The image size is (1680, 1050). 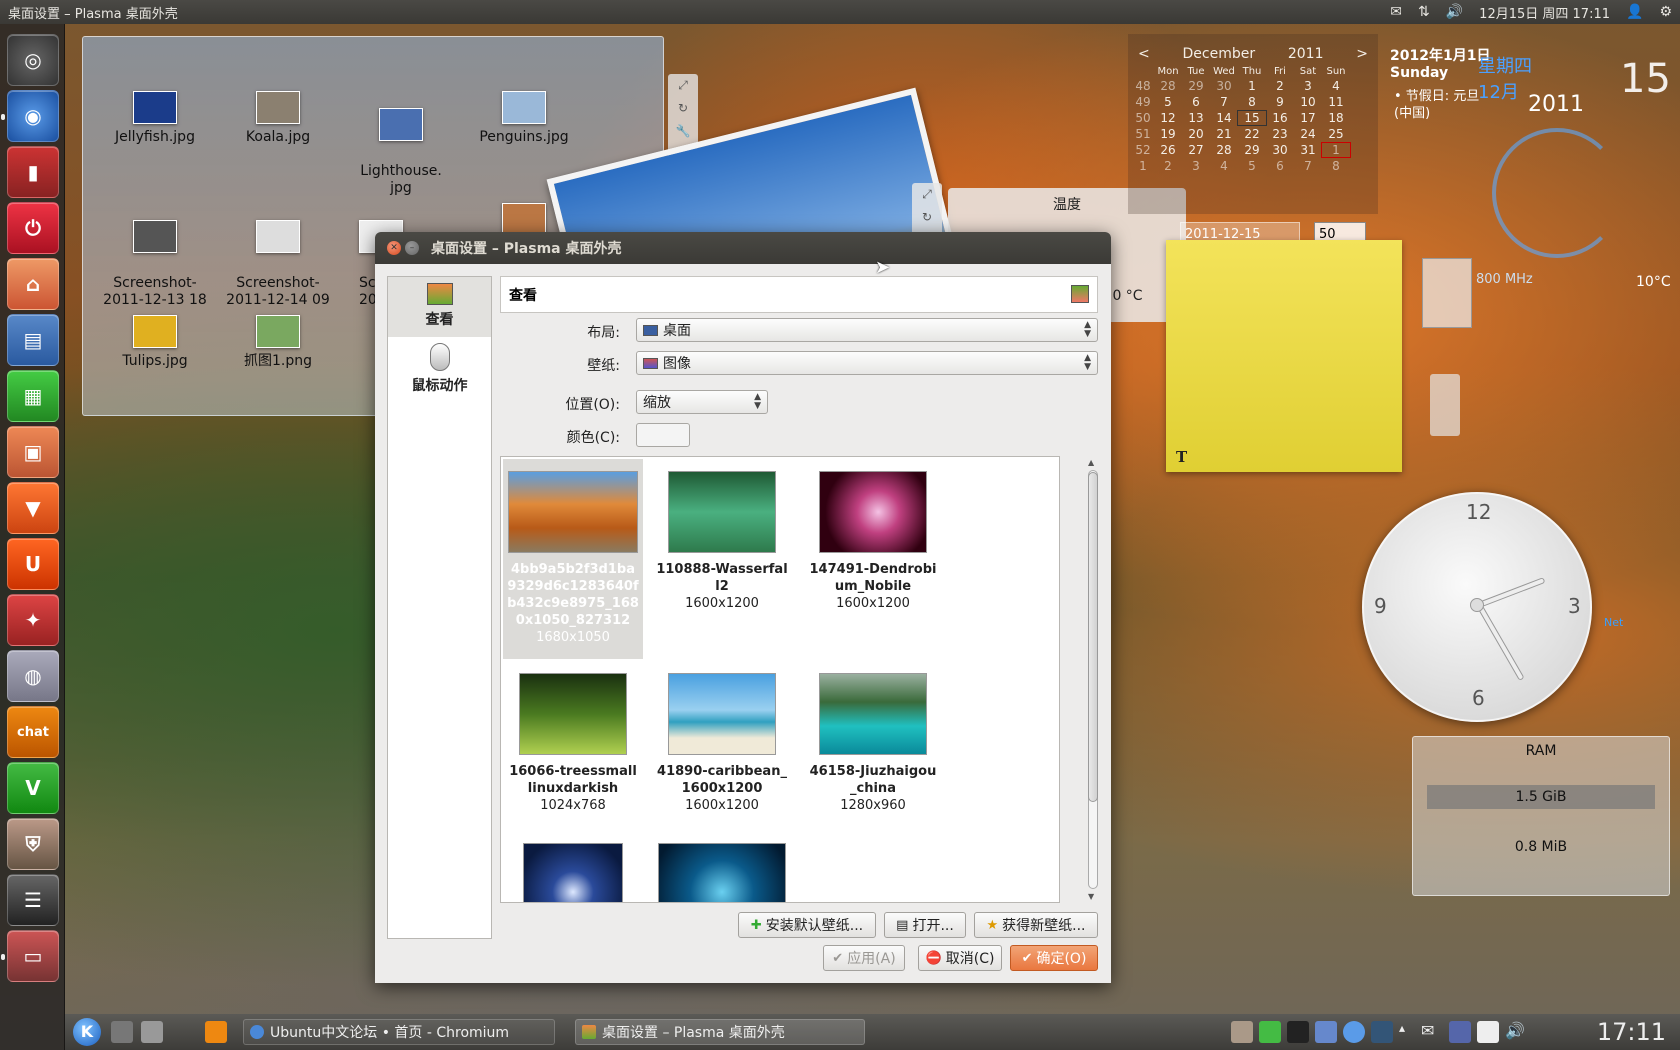 What do you see at coordinates (33, 620) in the screenshot?
I see `settings-icon: ✦` at bounding box center [33, 620].